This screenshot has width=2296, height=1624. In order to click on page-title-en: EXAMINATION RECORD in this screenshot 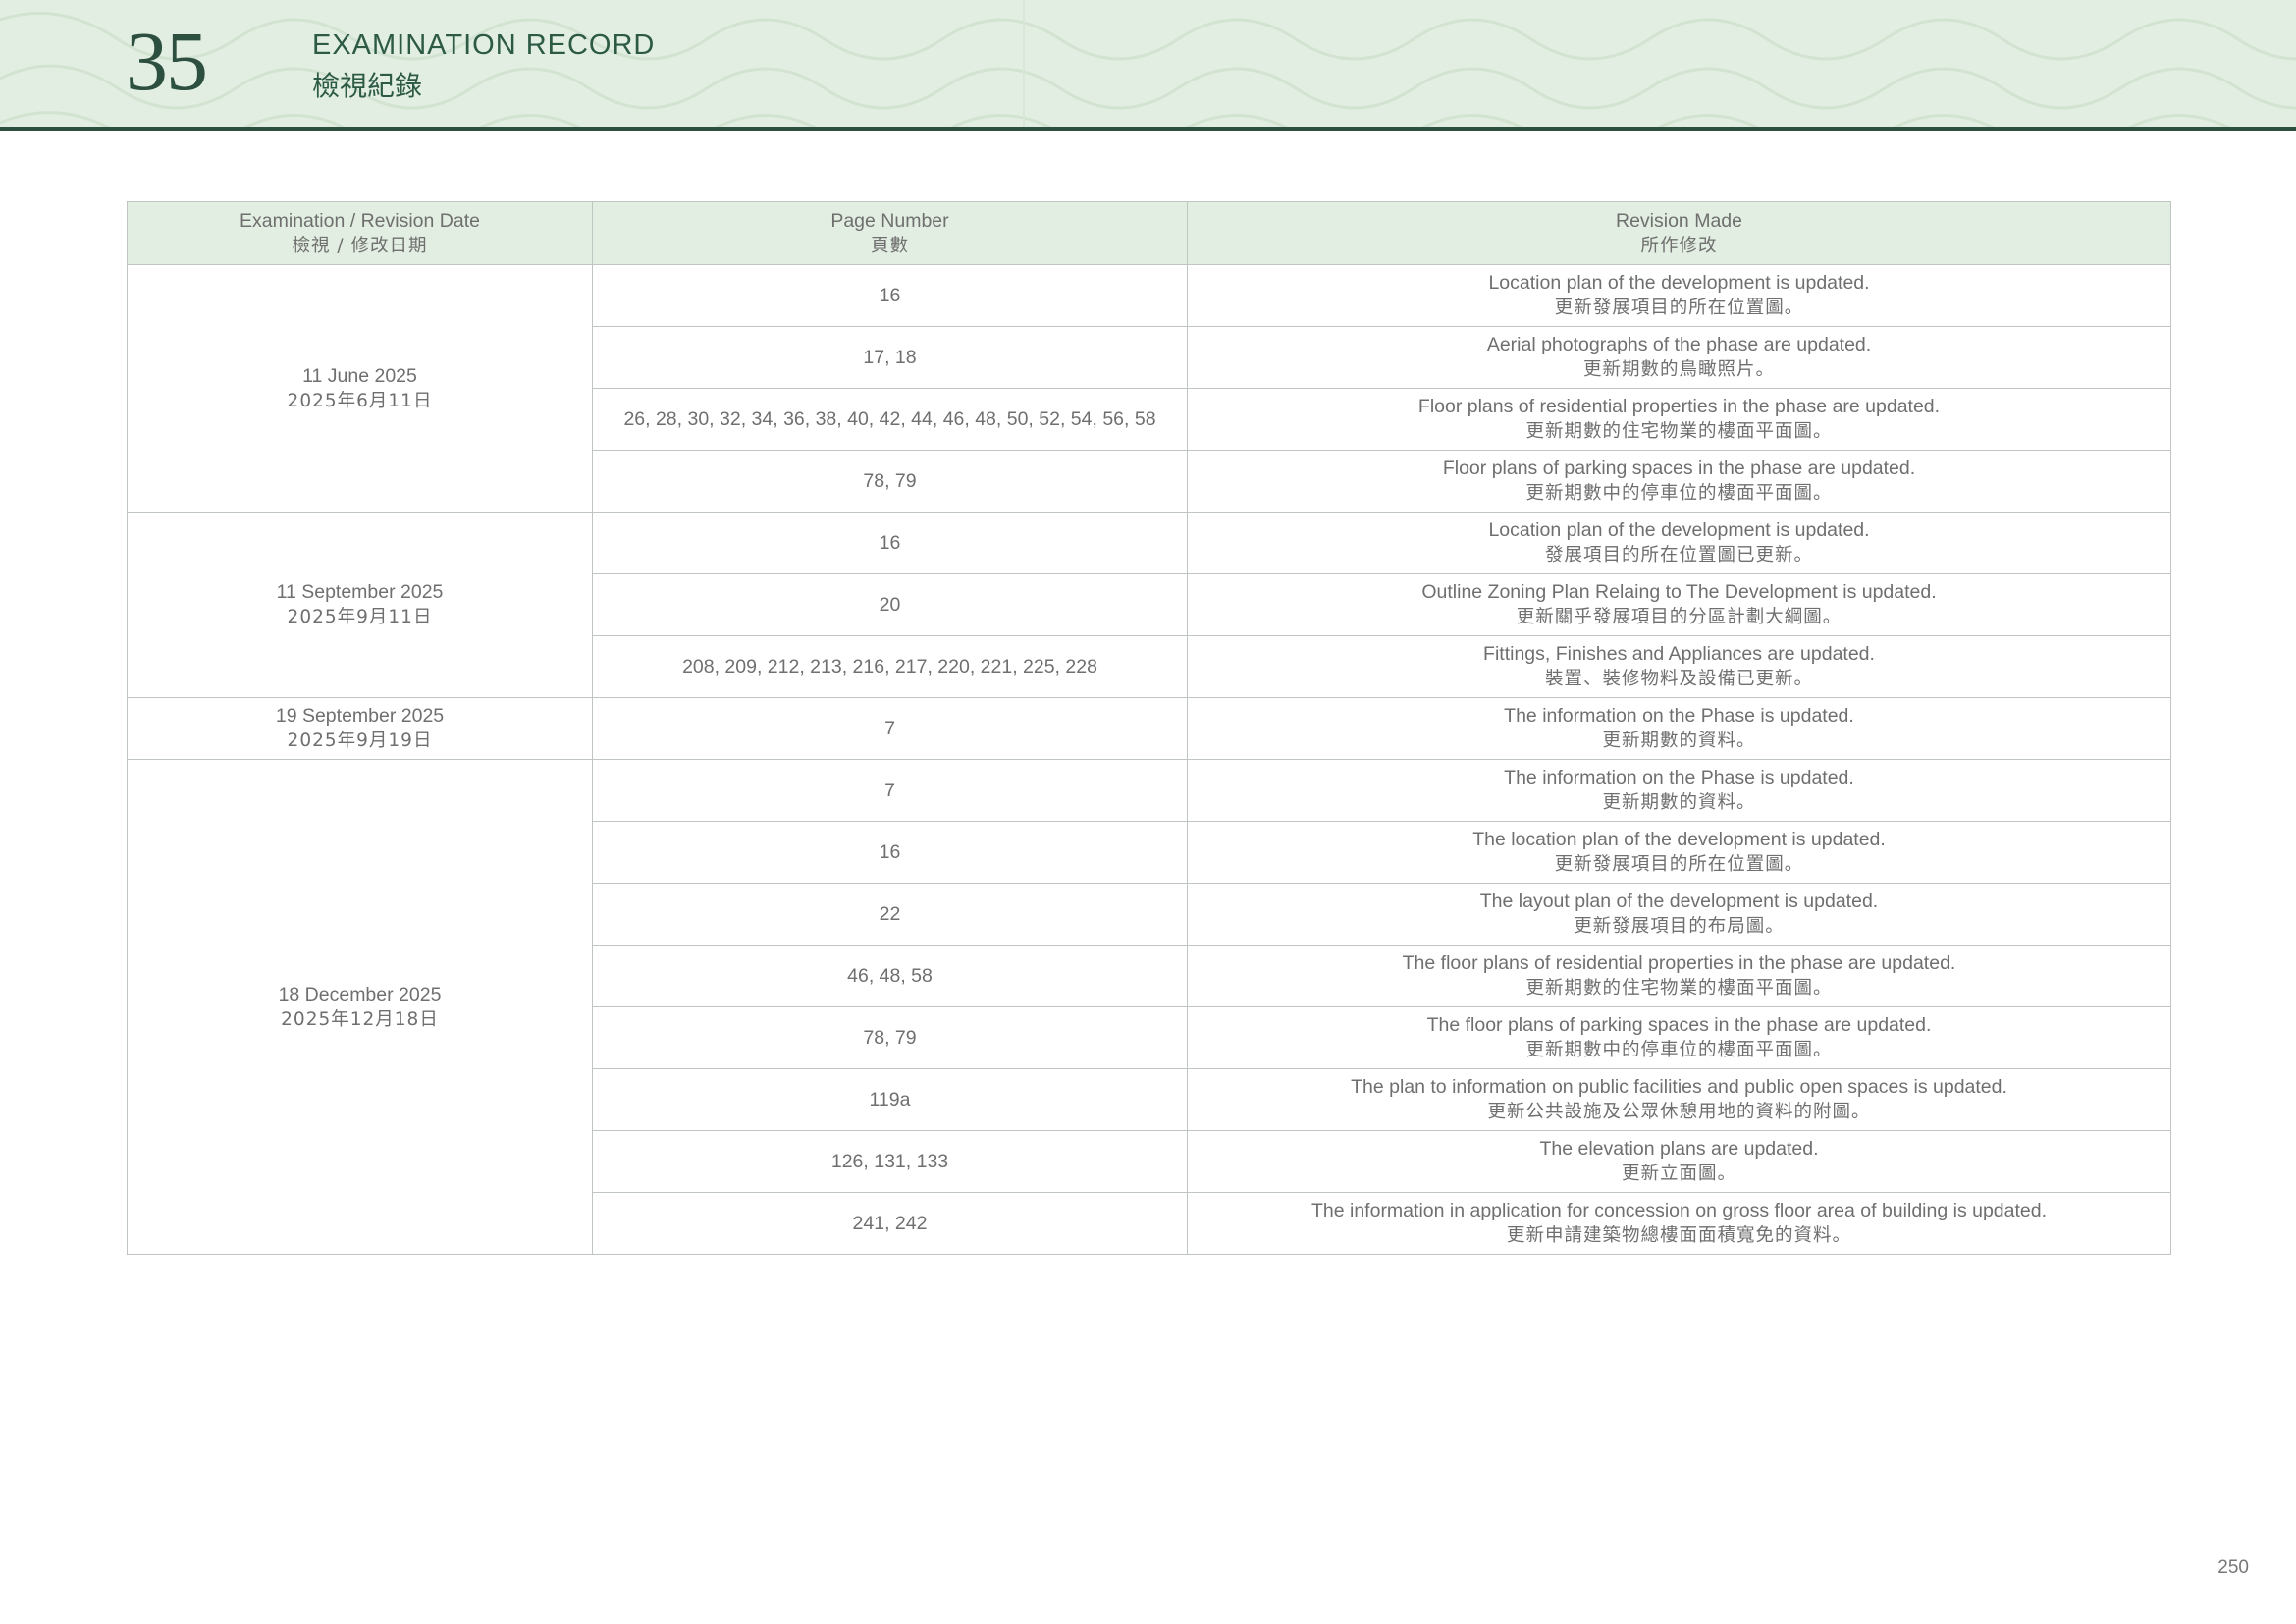, I will do `click(484, 45)`.